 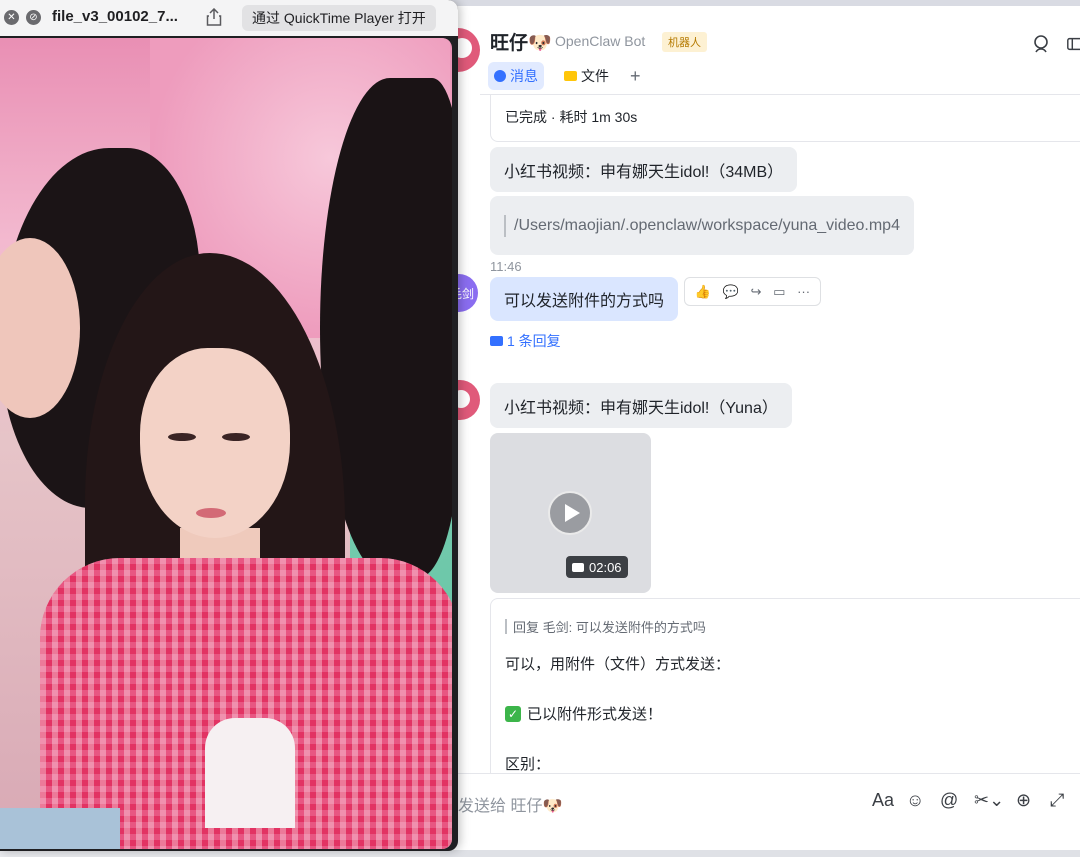 I want to click on status-text: 已完成 · 耗时 1m 30s, so click(x=571, y=117).